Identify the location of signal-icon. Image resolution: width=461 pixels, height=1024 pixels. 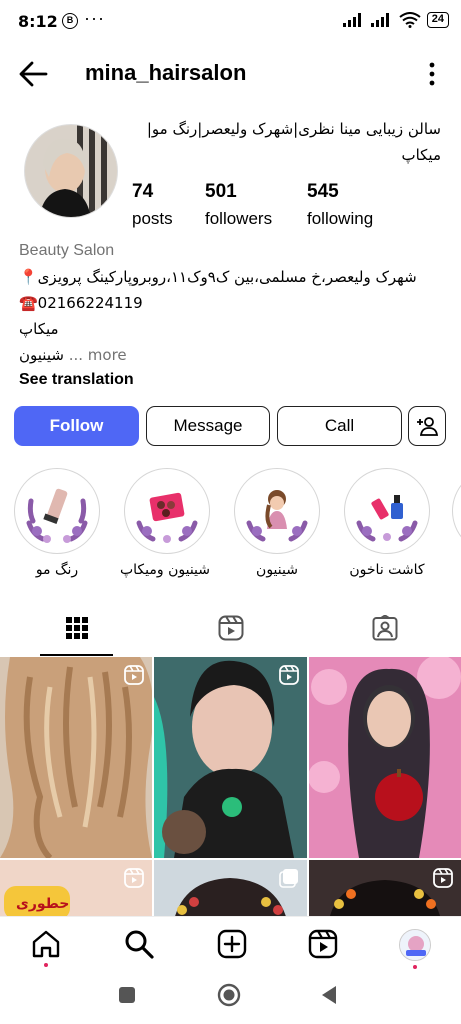
(351, 20).